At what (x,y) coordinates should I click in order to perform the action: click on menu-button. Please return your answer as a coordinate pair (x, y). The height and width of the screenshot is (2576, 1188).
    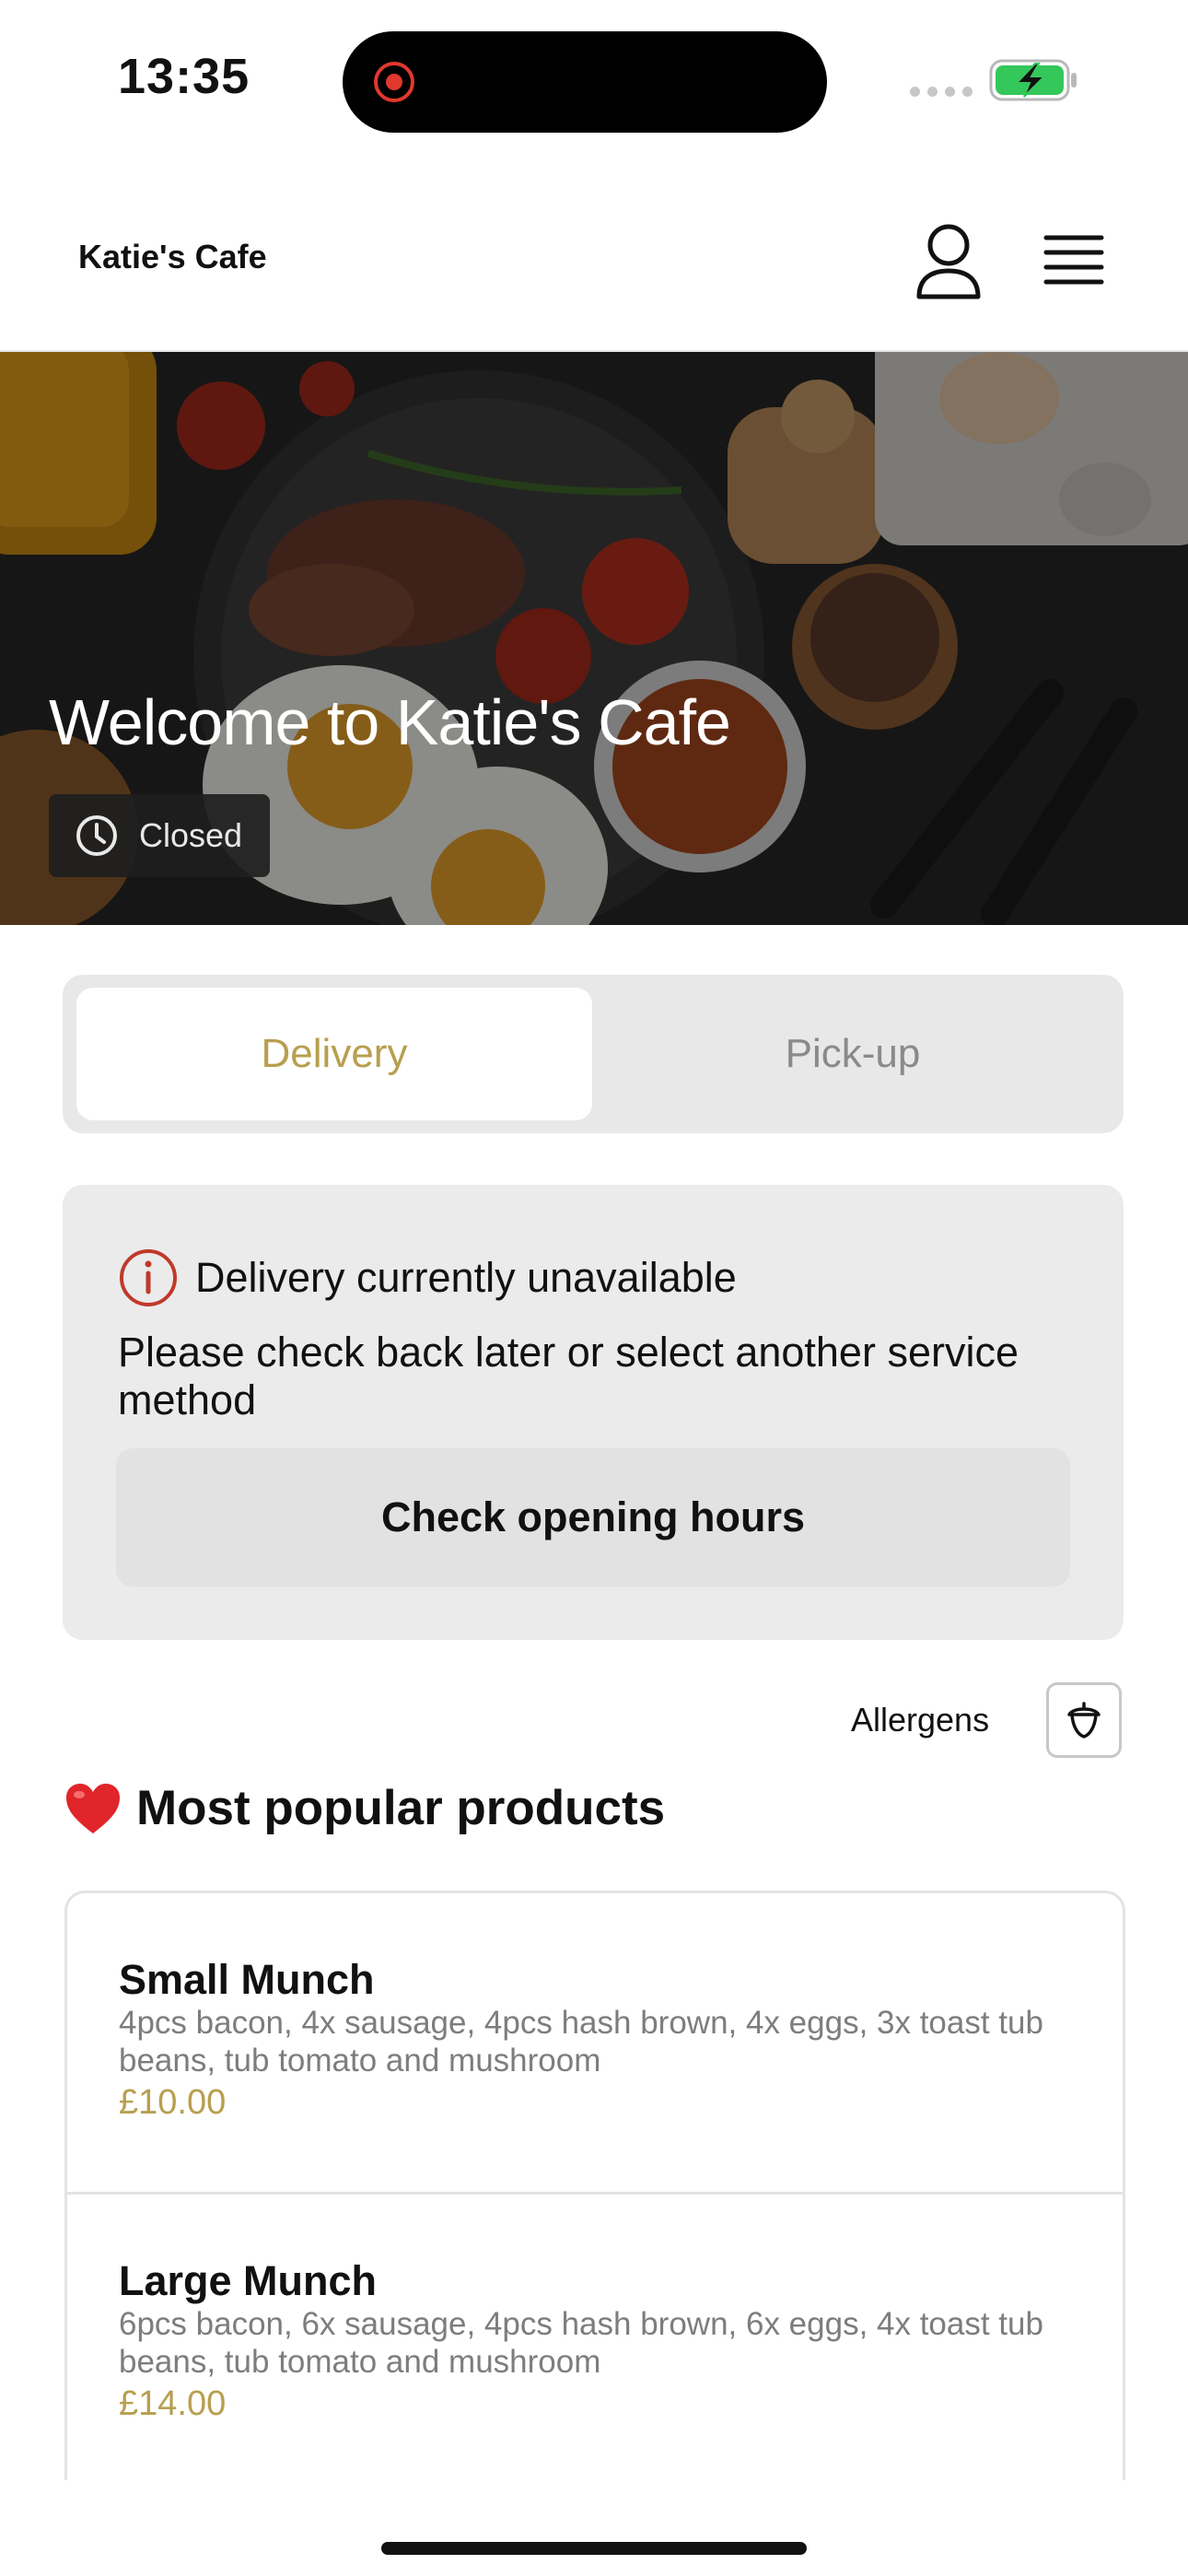
    Looking at the image, I should click on (1074, 261).